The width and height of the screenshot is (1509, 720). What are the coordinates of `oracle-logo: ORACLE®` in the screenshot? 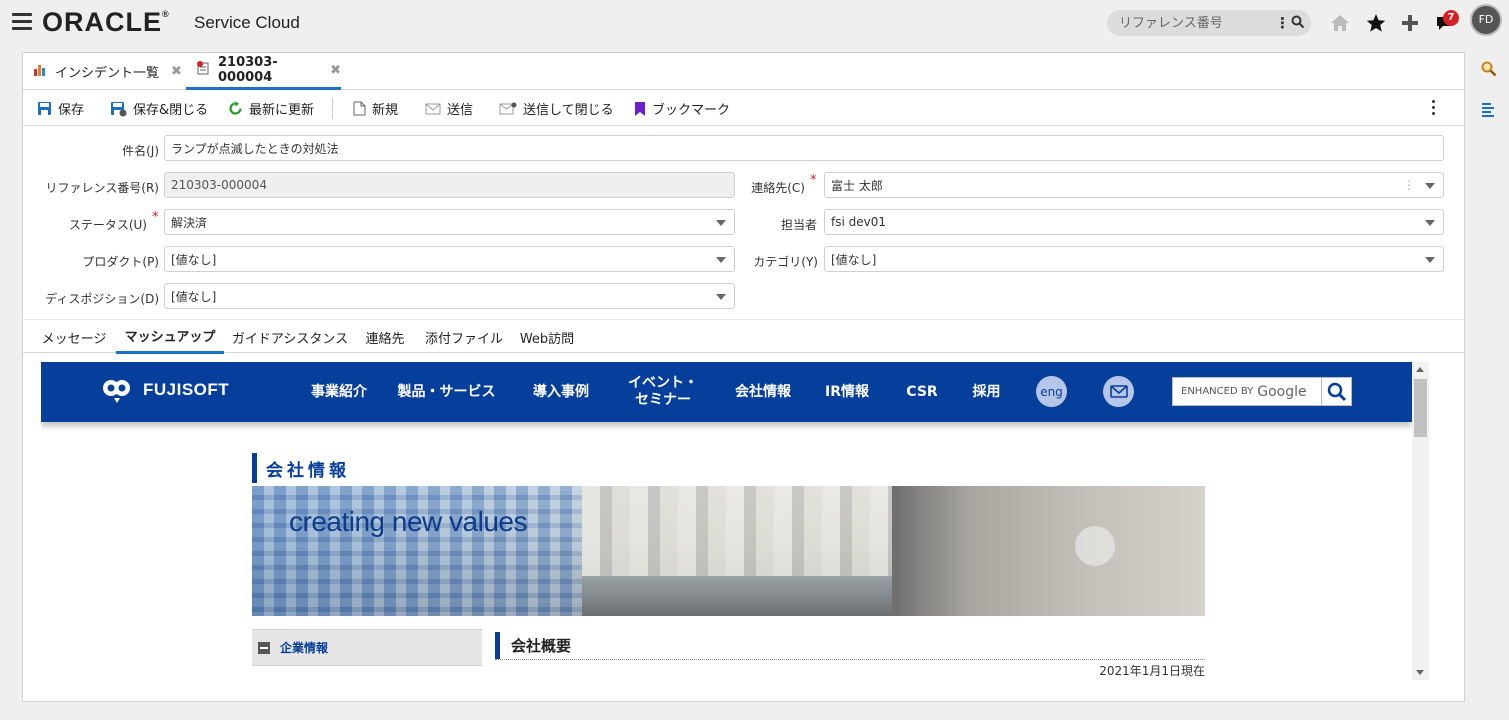 It's located at (106, 22).